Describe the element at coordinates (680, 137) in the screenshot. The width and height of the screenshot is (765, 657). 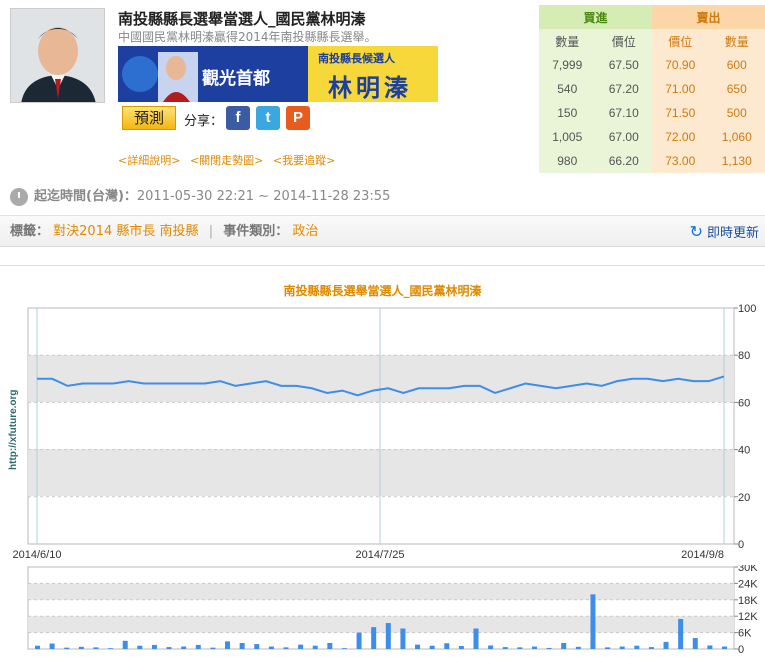
I see `sell-price: 72.00` at that location.